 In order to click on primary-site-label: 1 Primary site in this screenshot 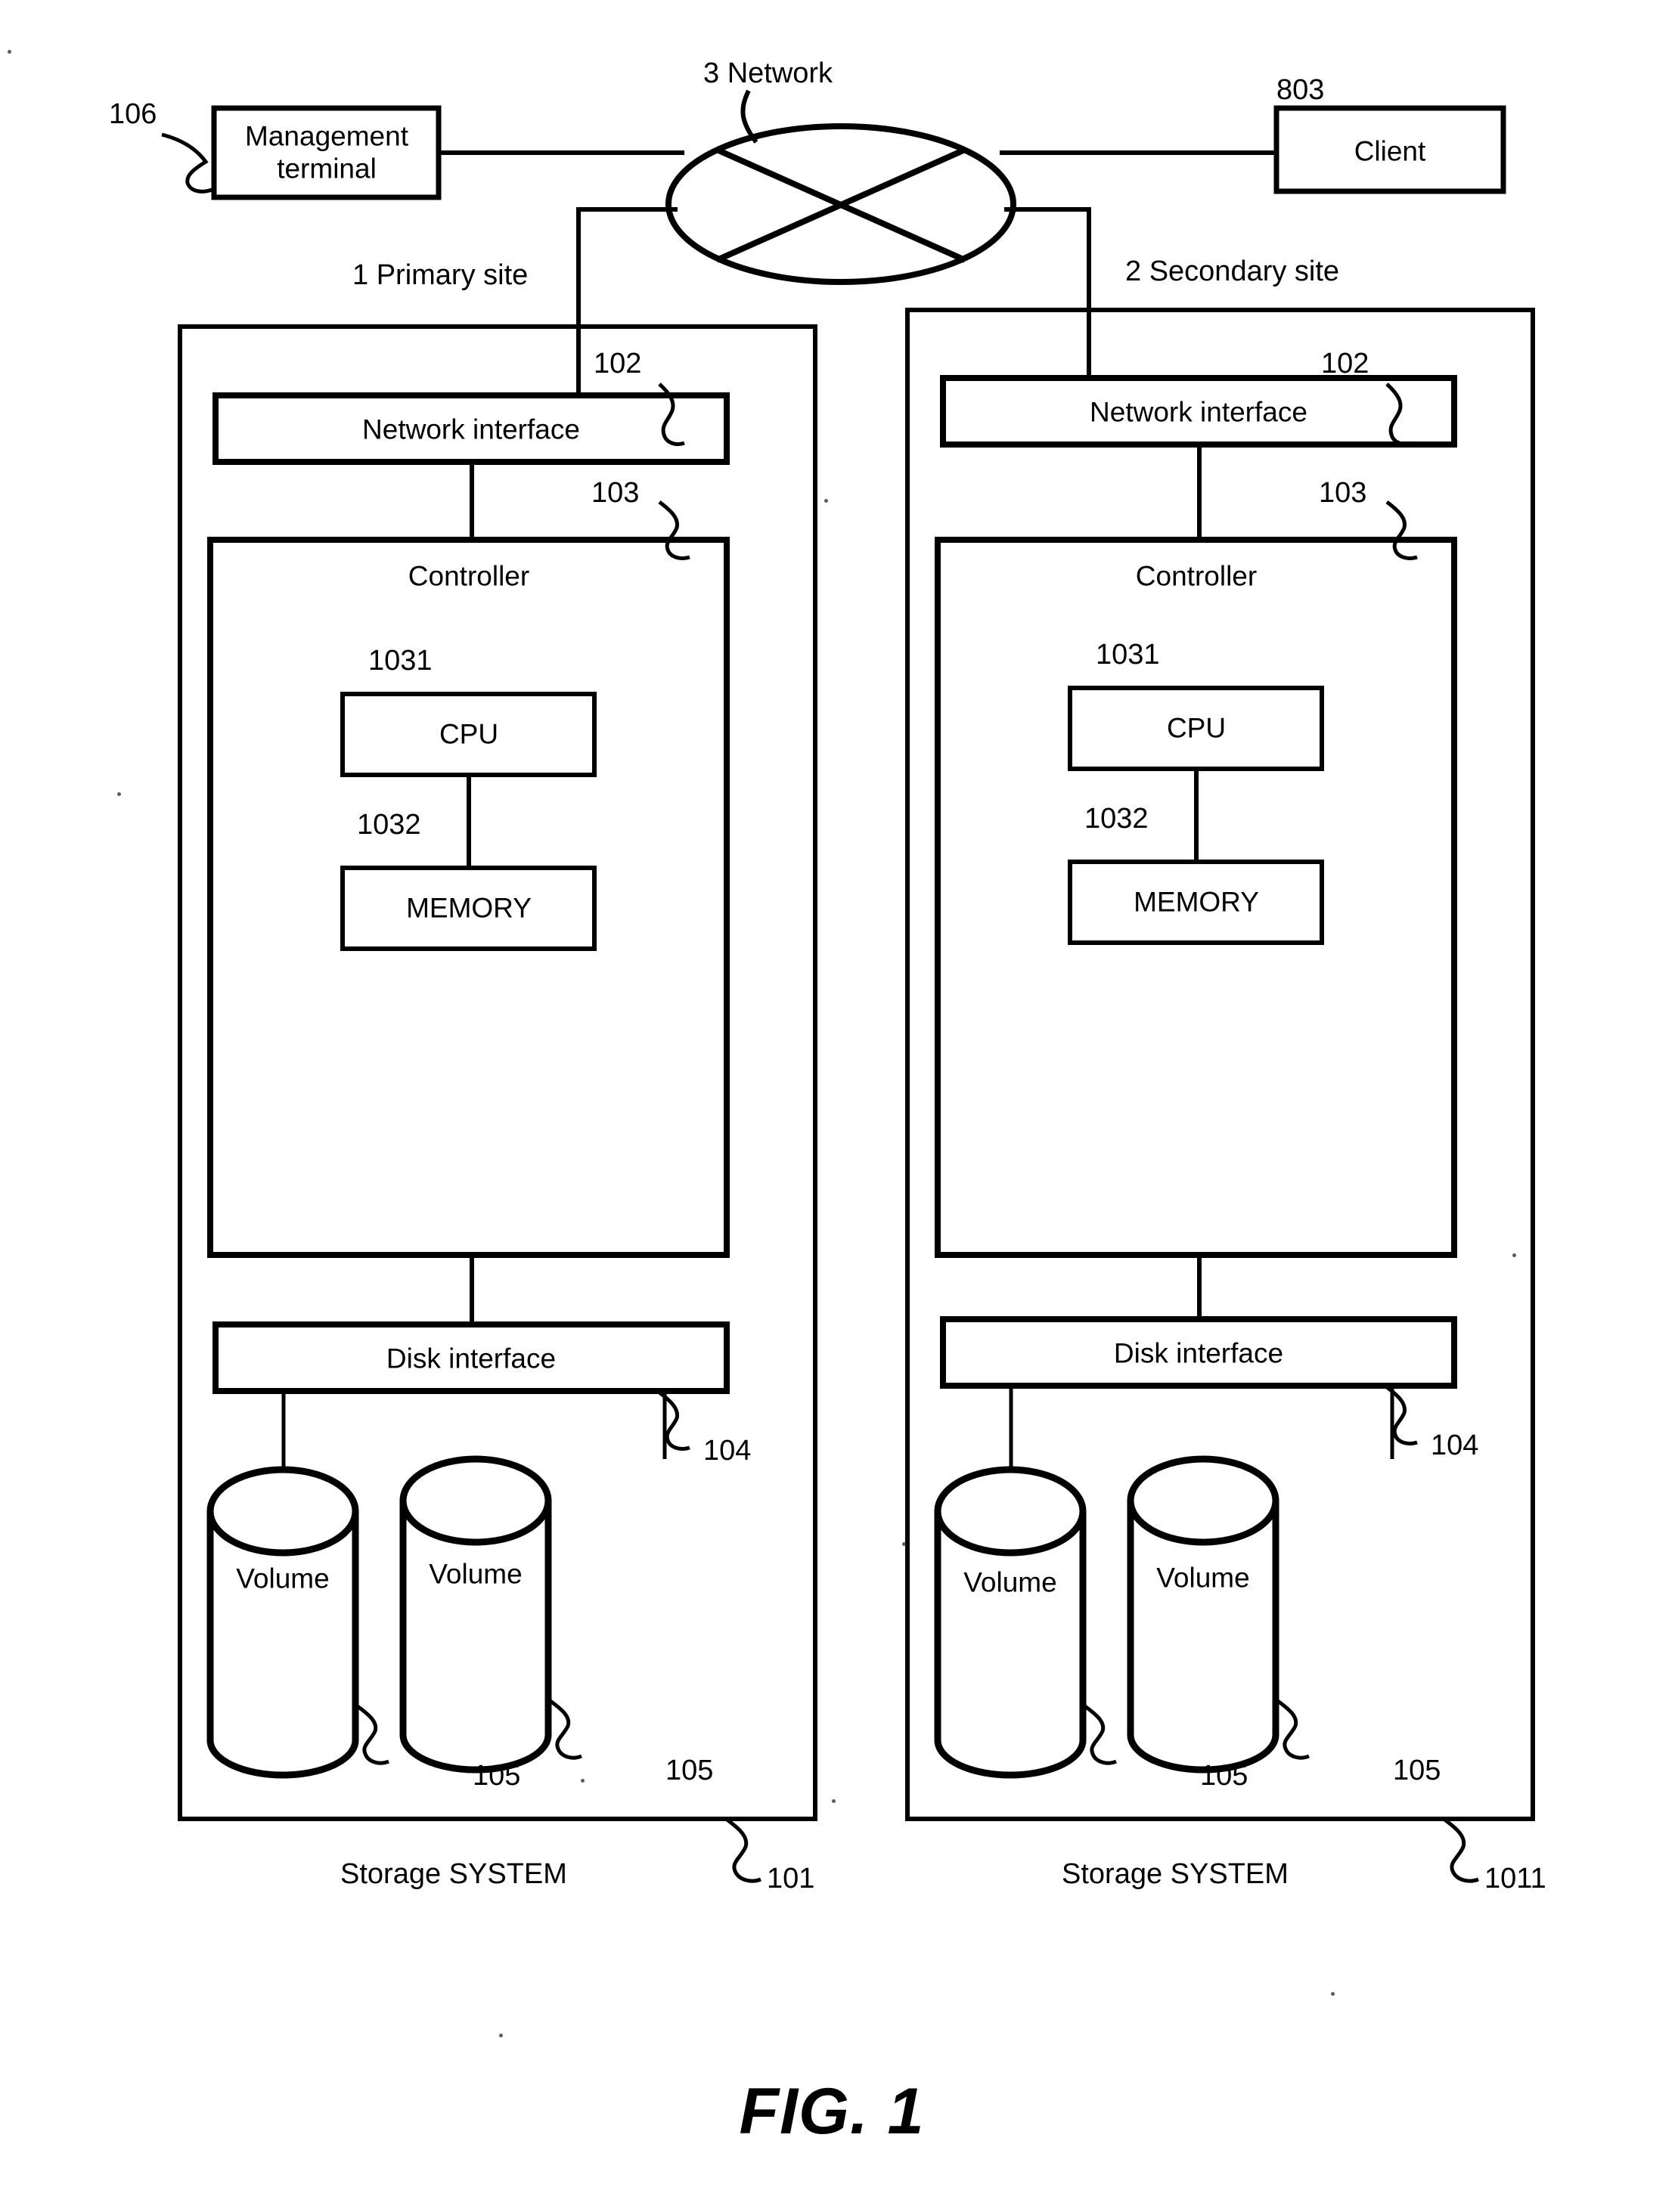, I will do `click(440, 275)`.